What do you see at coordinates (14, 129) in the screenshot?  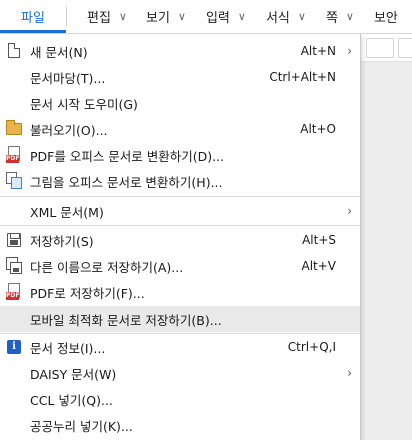 I see `open-folder-icon` at bounding box center [14, 129].